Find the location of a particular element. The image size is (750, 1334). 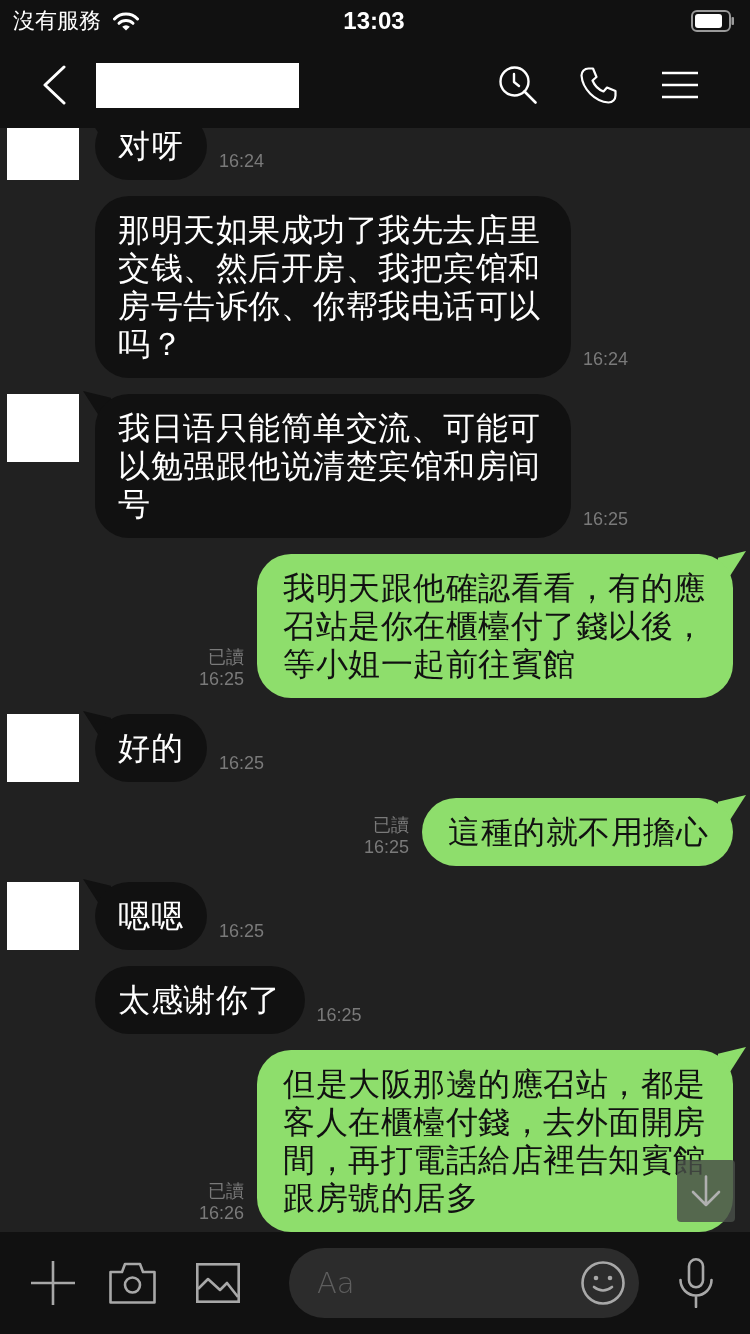

message-bubble: 好的 is located at coordinates (145, 746).